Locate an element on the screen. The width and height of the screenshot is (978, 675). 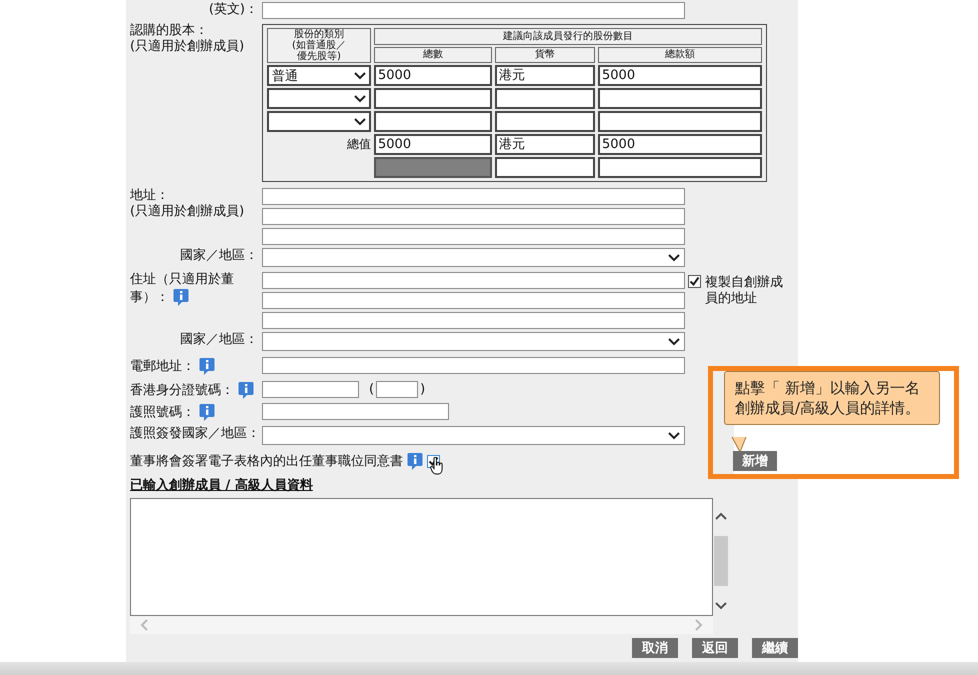
field-label: 護照號碼： is located at coordinates (162, 412).